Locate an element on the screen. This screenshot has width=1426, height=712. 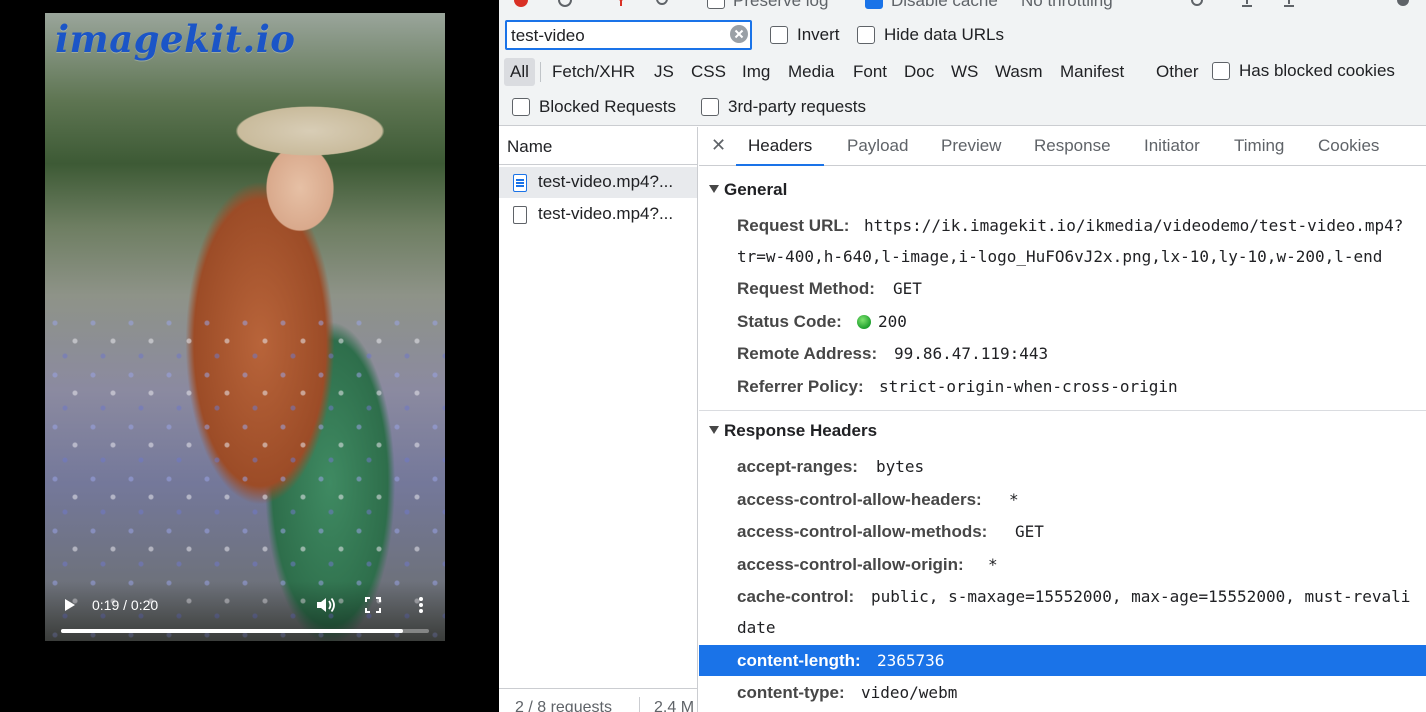
has-blocked-cookies-label: Has blocked cookies is located at coordinates (1317, 70).